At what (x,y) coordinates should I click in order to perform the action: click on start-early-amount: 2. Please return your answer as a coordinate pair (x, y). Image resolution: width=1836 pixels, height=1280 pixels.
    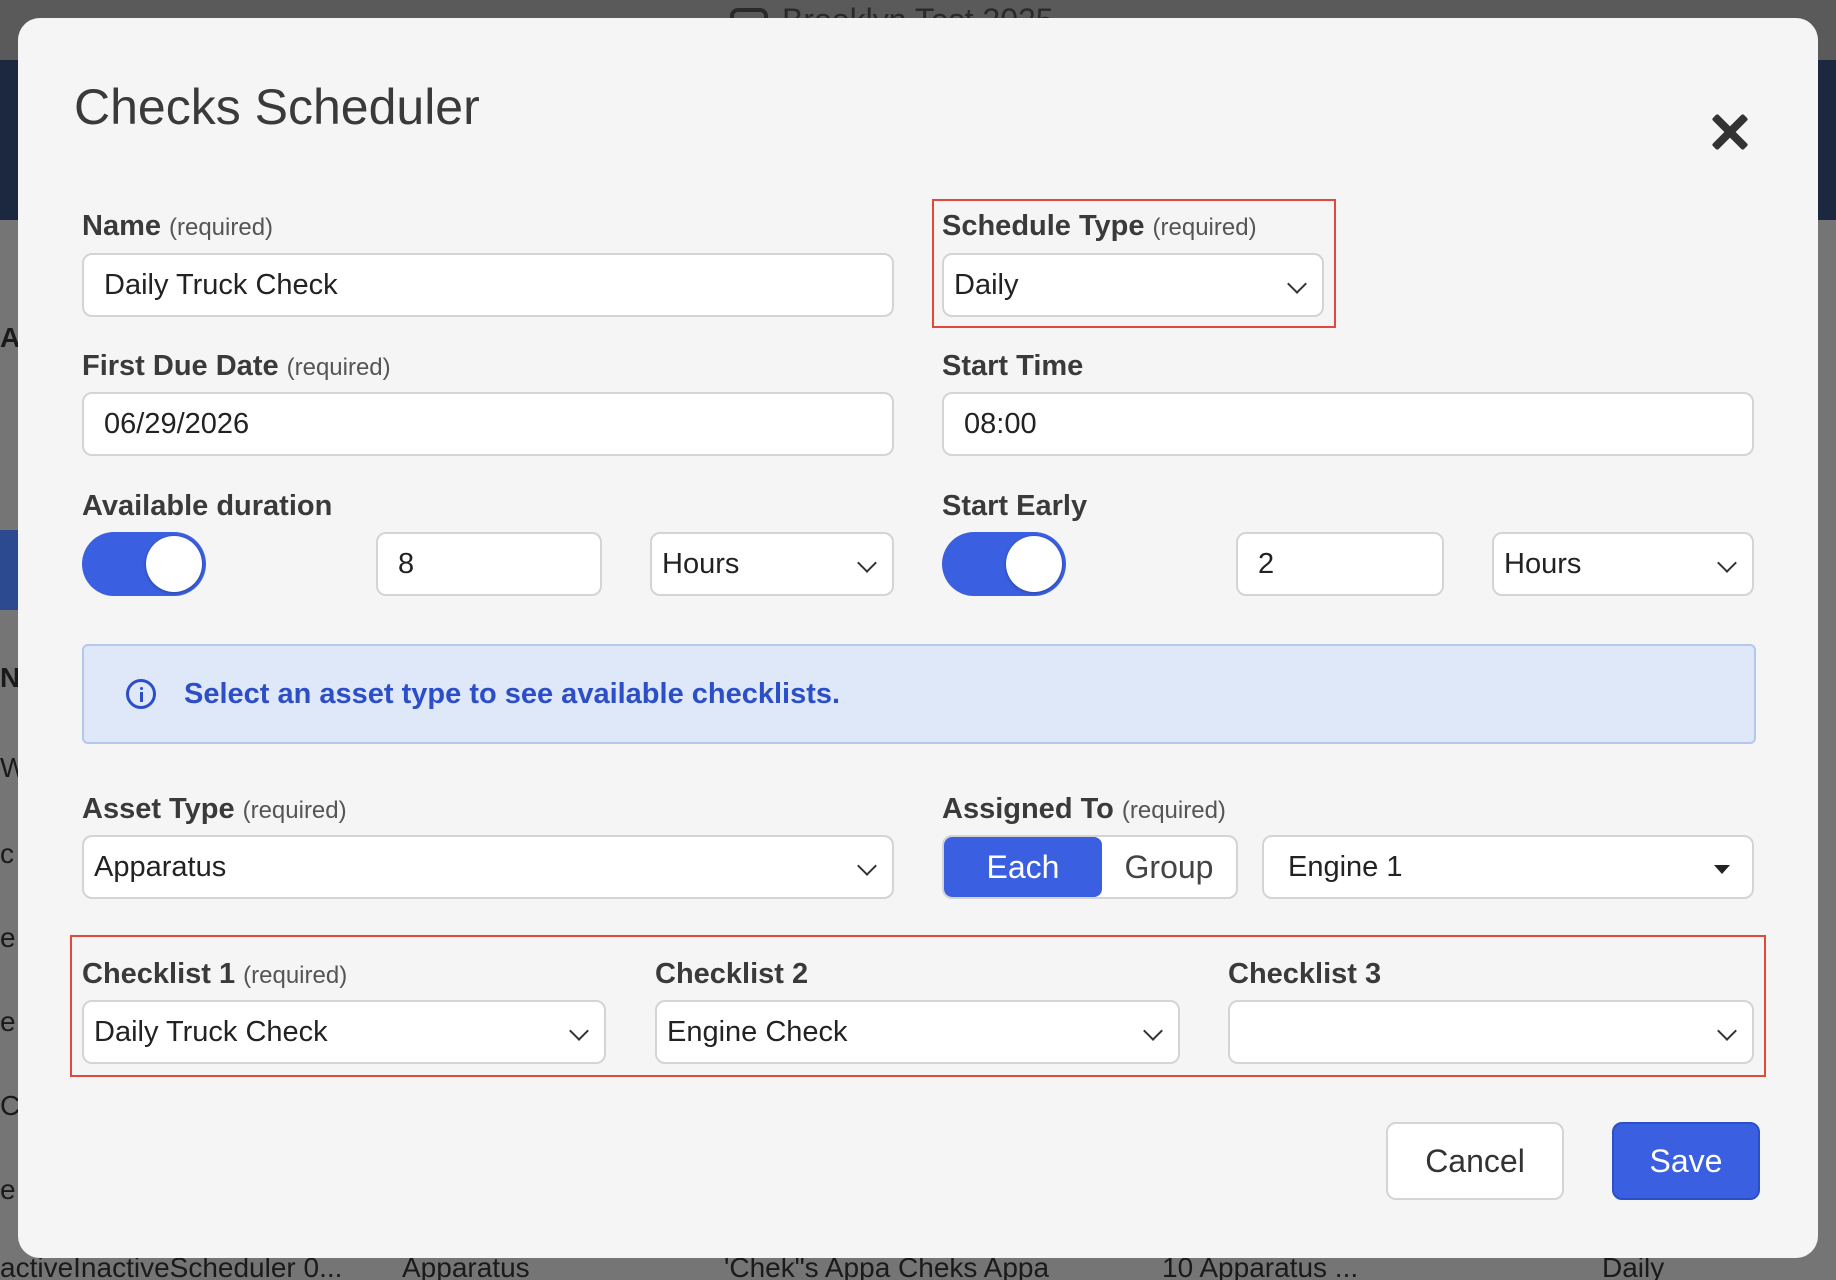
    Looking at the image, I should click on (1266, 563).